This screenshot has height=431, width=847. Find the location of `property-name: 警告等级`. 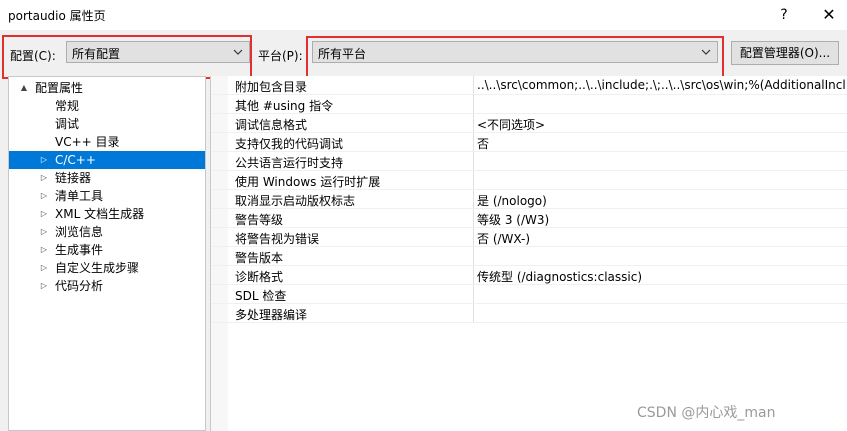

property-name: 警告等级 is located at coordinates (259, 220).